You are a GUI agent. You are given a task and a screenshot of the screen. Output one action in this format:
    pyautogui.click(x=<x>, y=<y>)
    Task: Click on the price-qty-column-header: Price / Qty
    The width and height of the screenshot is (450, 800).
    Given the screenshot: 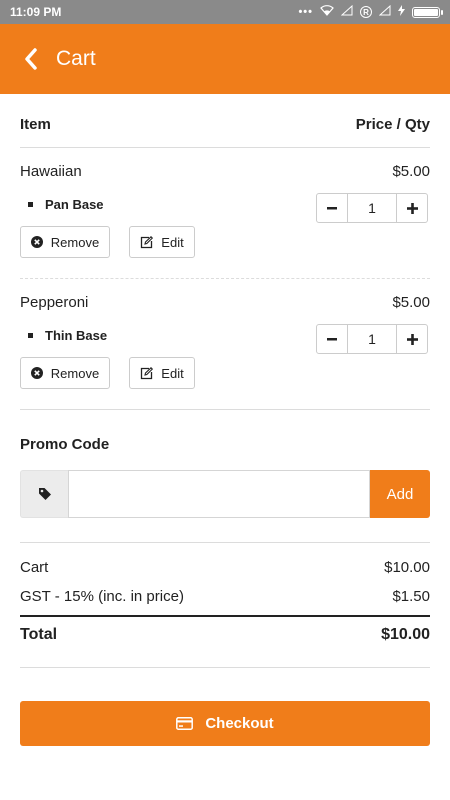 What is the action you would take?
    pyautogui.click(x=392, y=124)
    